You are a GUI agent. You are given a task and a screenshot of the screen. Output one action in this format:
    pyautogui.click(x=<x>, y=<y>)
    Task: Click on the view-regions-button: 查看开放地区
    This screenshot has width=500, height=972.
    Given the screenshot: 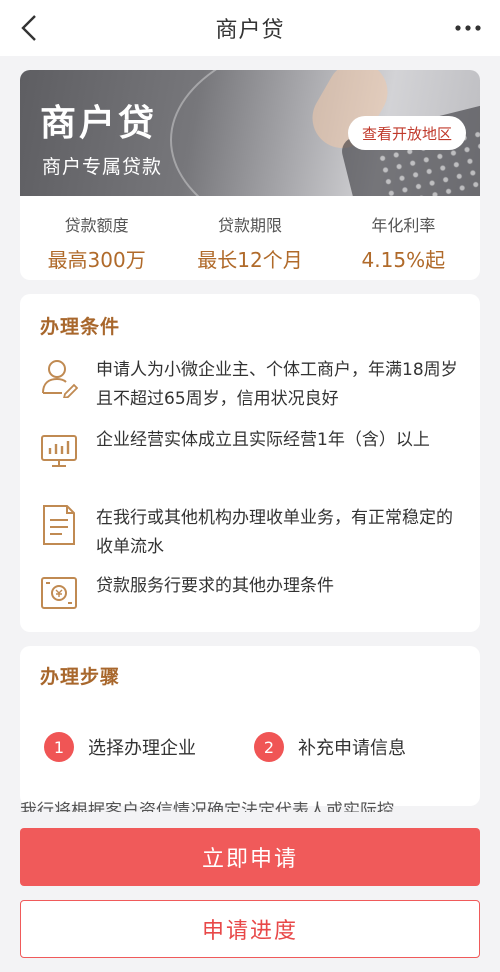 What is the action you would take?
    pyautogui.click(x=406, y=133)
    